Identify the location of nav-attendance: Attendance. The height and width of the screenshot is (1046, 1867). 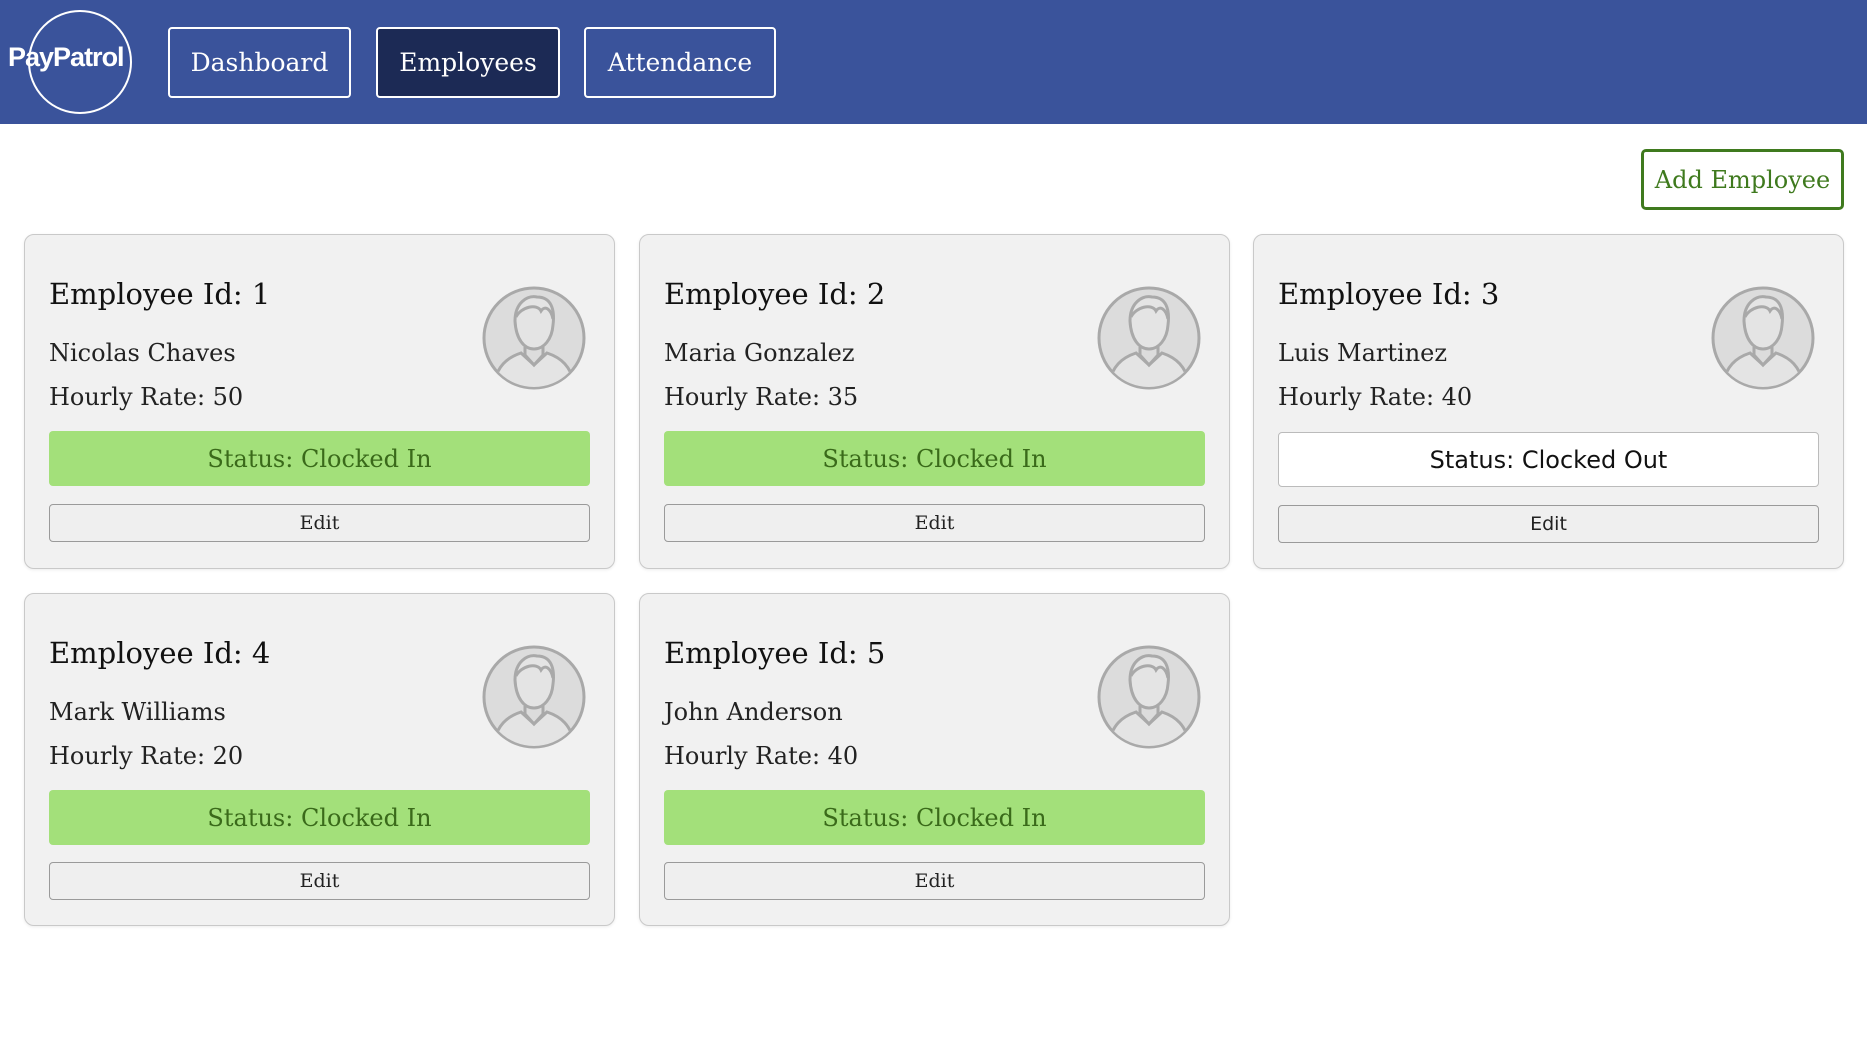
(680, 62).